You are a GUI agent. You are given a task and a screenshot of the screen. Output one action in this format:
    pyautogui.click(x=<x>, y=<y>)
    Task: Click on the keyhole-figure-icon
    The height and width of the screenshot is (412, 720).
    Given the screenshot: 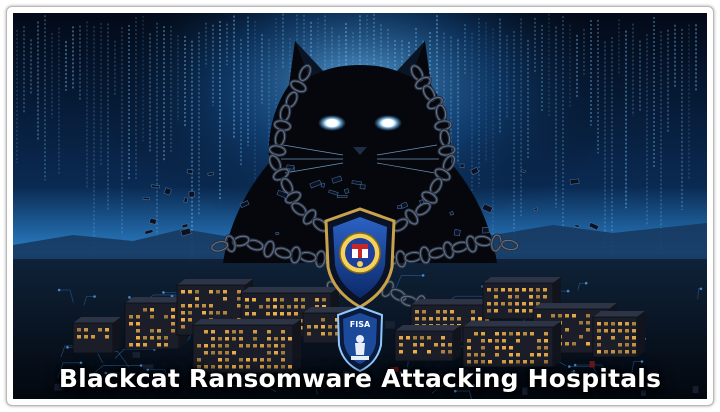 What is the action you would take?
    pyautogui.click(x=360, y=339)
    